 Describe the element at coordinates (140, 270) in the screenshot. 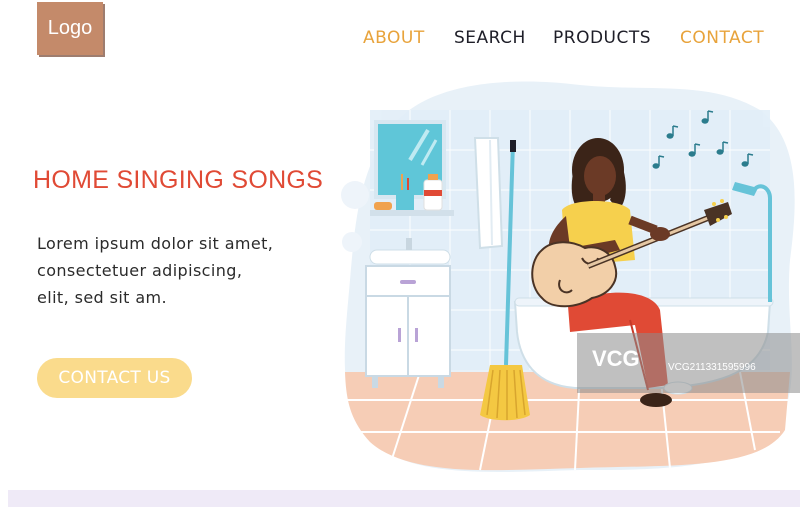

I see `hero-description-line: consectetuer adipiscing,` at that location.